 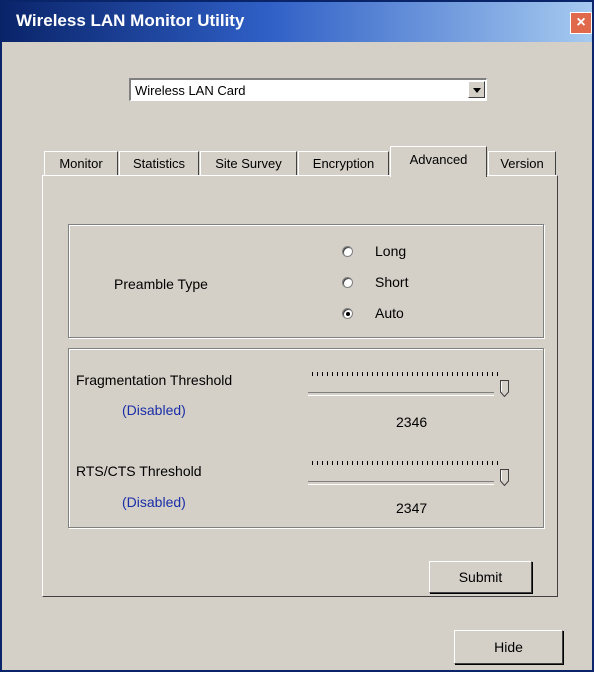 I want to click on hide-button: Hide, so click(x=508, y=647).